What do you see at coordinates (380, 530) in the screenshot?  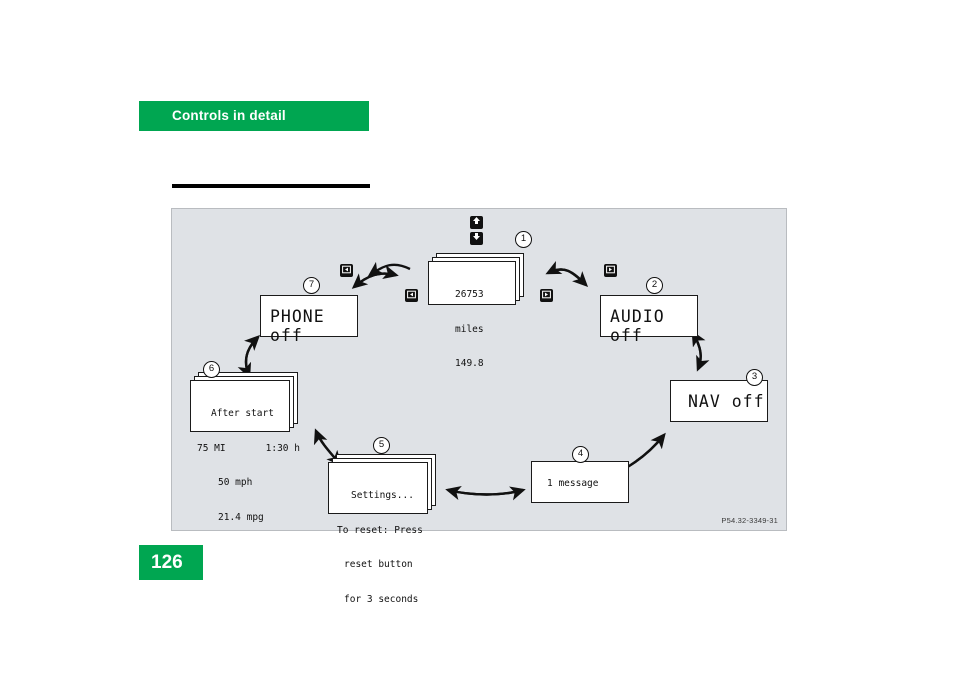 I see `settings-line-2: To reset: Press` at bounding box center [380, 530].